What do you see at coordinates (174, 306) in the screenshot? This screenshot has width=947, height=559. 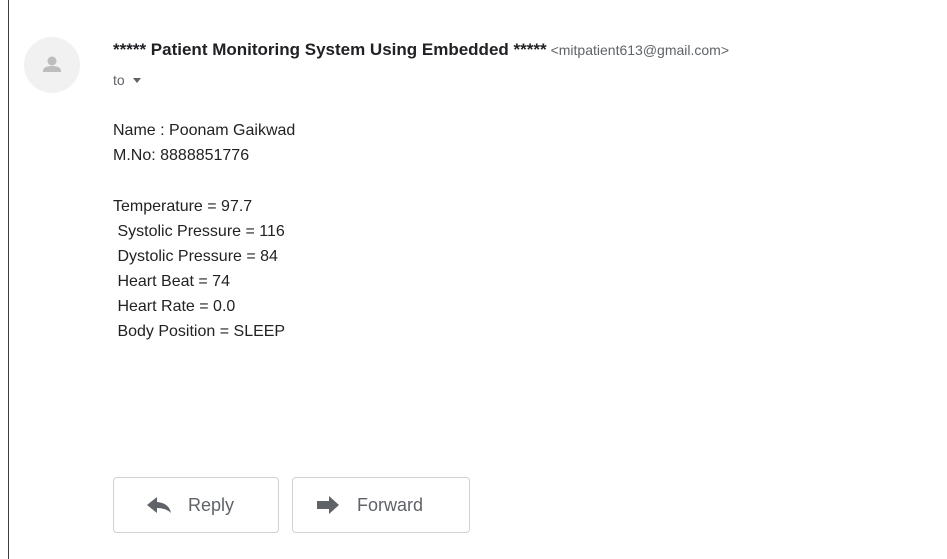 I see `reading-heart-rate: Heart Rate = 0.0` at bounding box center [174, 306].